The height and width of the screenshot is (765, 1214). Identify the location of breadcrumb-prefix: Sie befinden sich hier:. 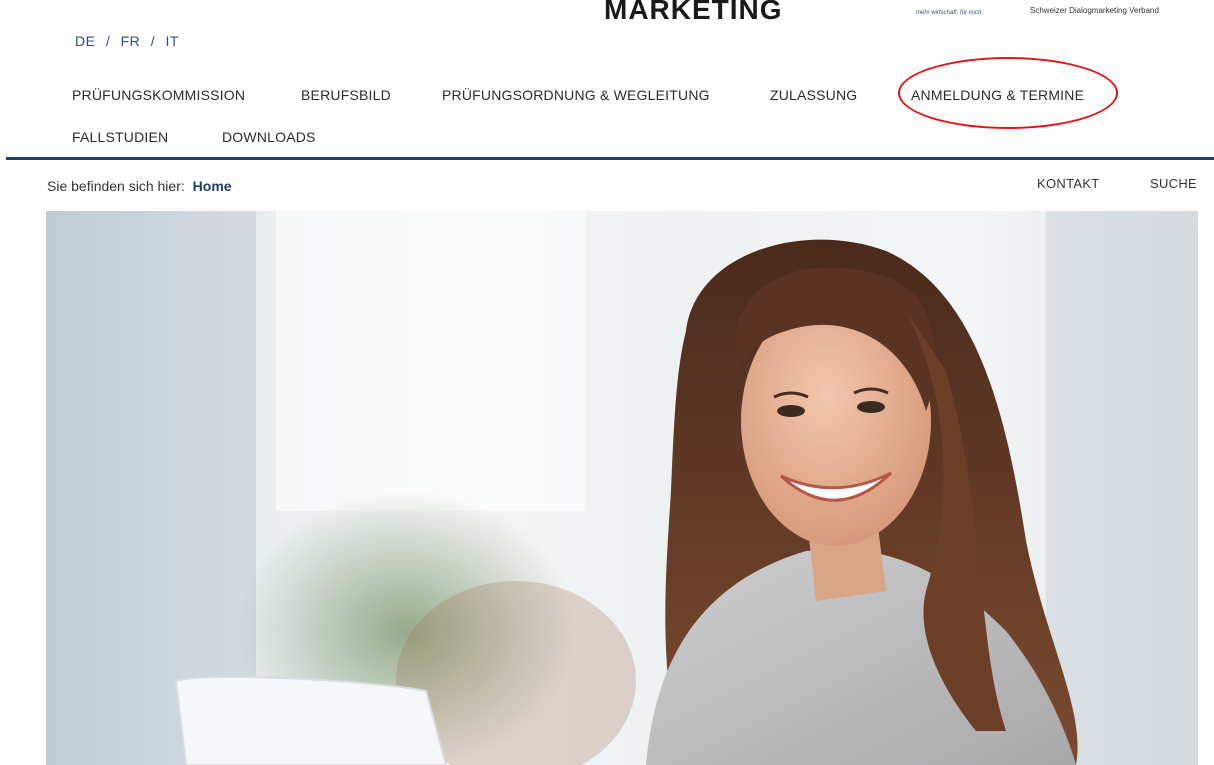
(116, 186).